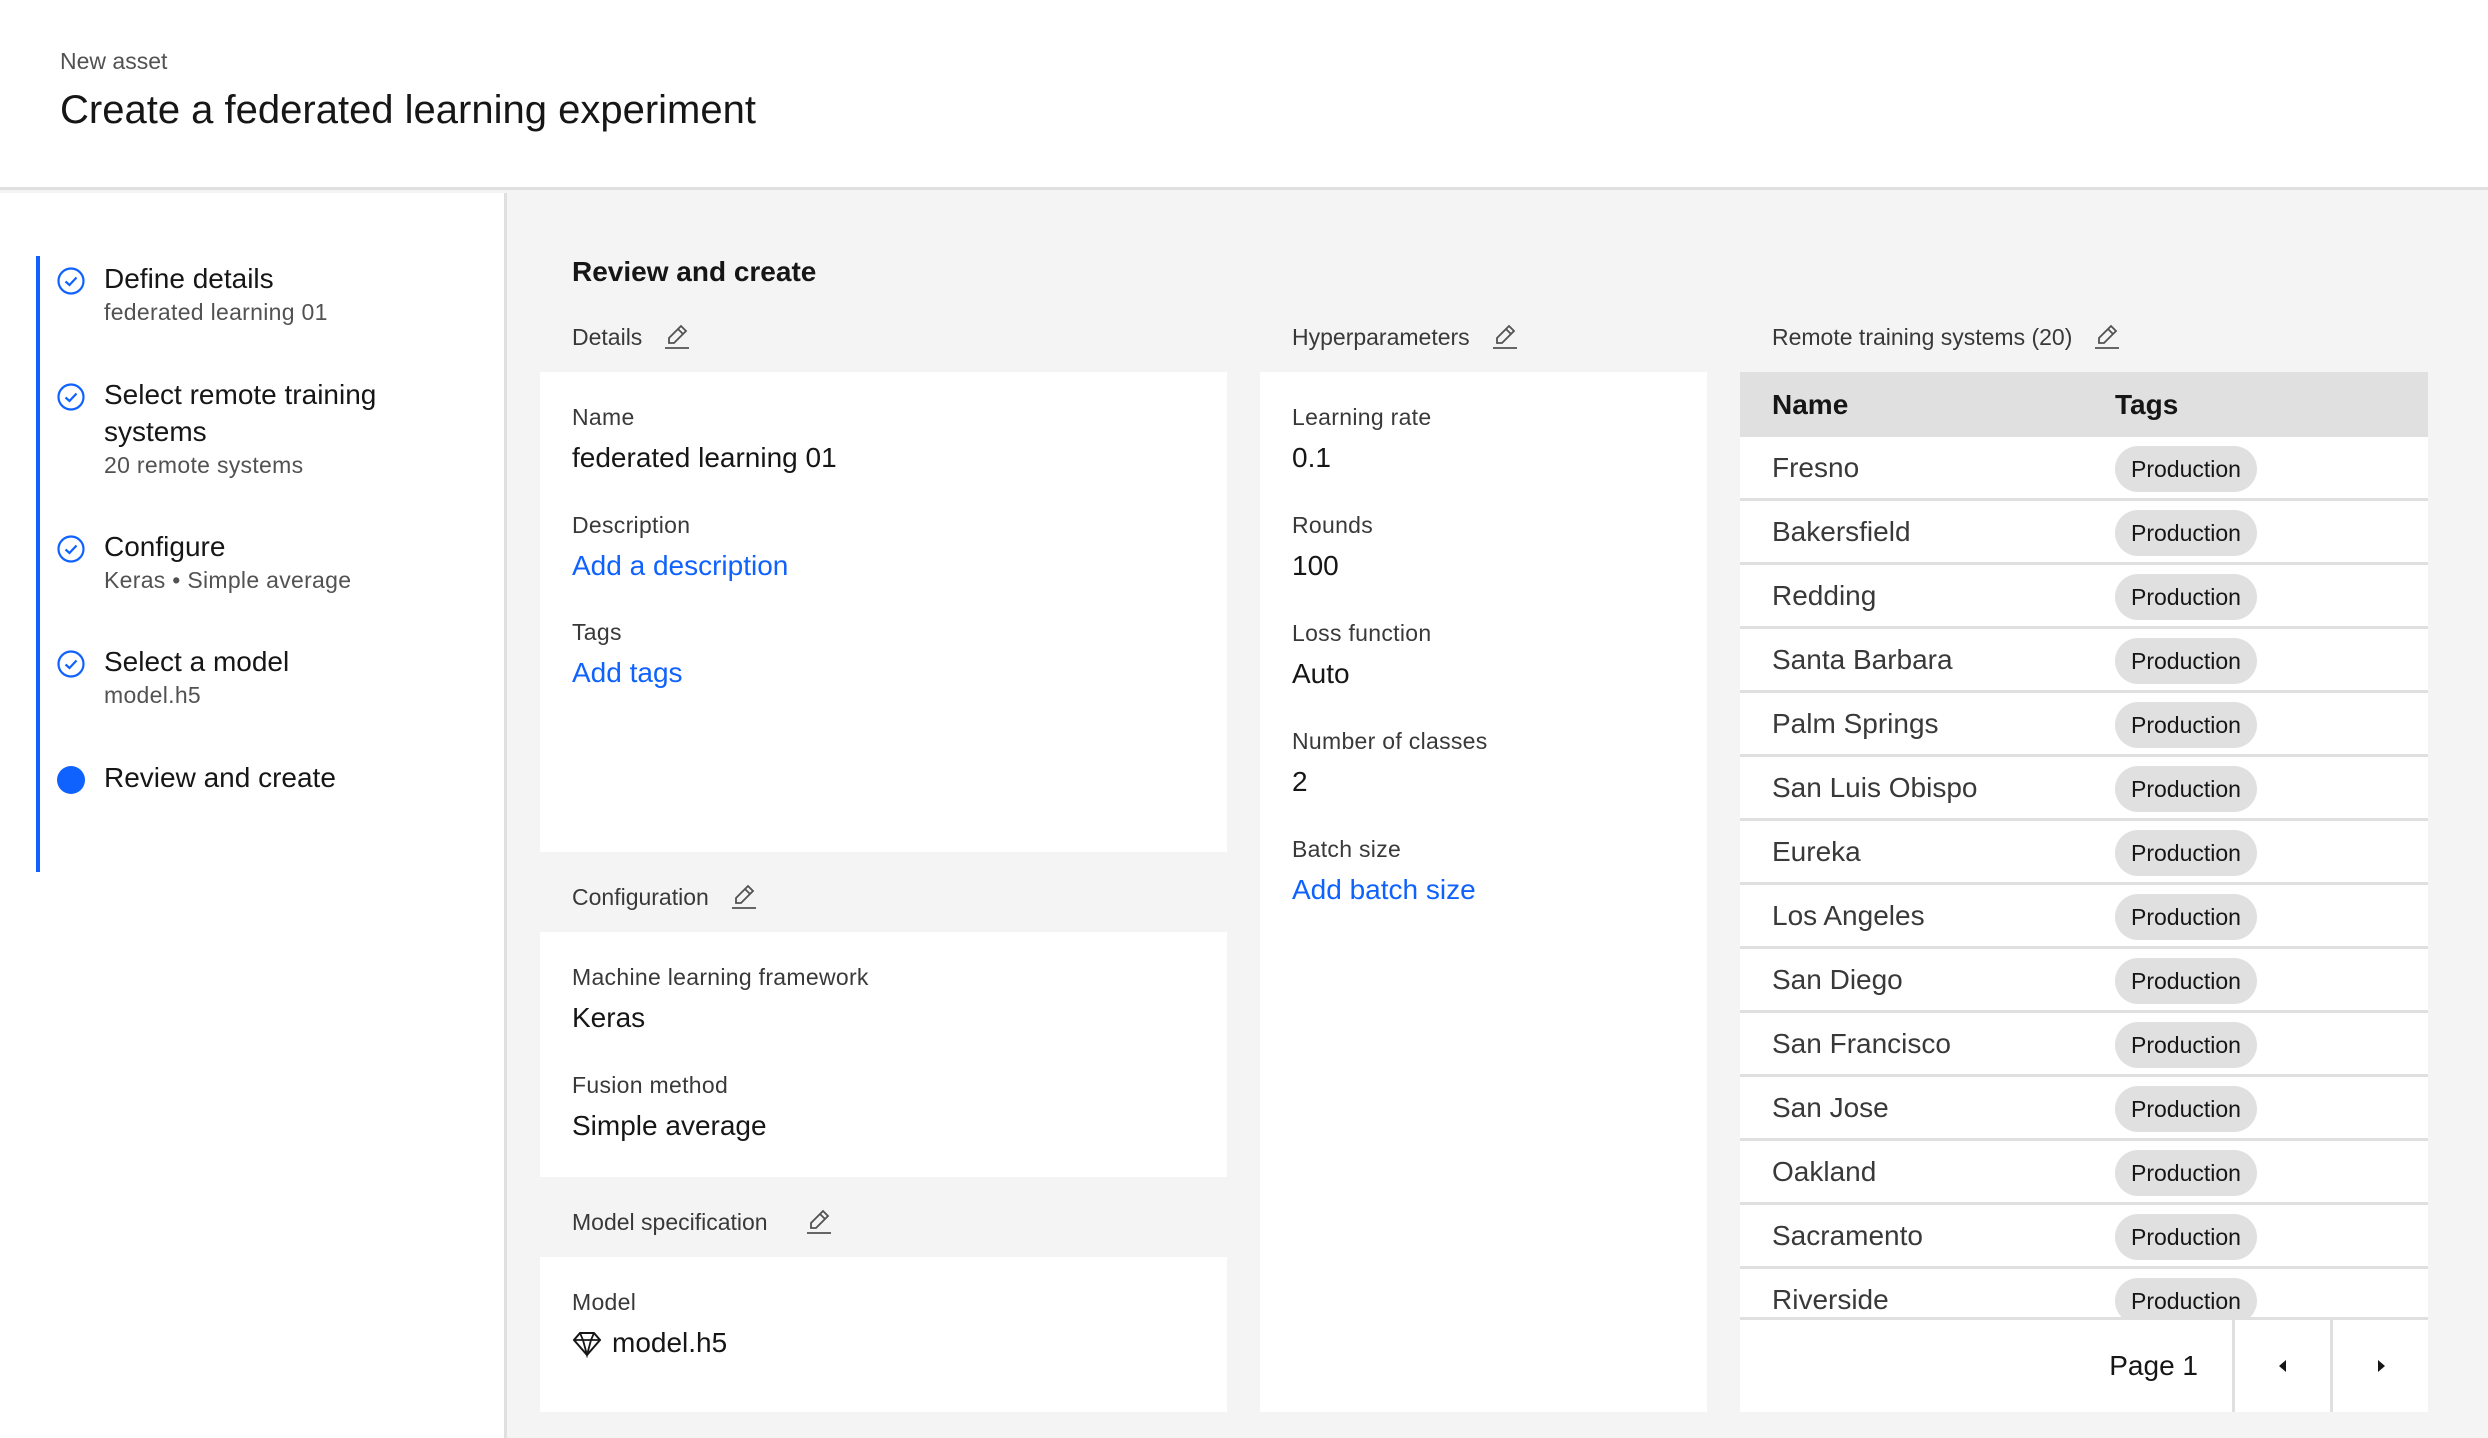 This screenshot has height=1438, width=2488. Describe the element at coordinates (1361, 440) in the screenshot. I see `learning-rate-field: Learning rate 0.1` at that location.